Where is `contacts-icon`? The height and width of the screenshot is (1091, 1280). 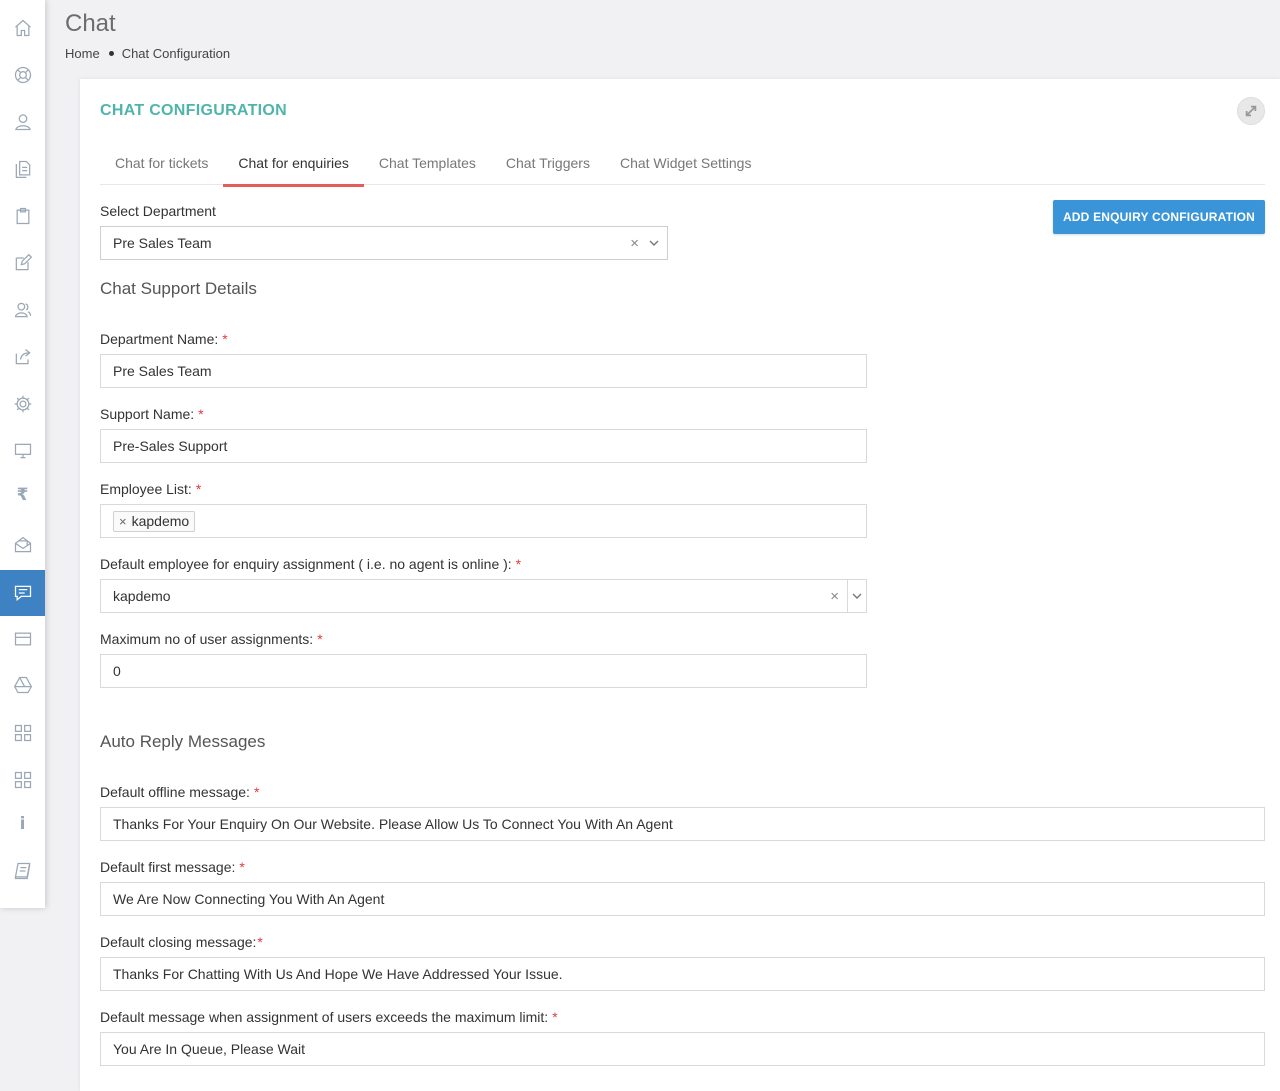
contacts-icon is located at coordinates (22, 310).